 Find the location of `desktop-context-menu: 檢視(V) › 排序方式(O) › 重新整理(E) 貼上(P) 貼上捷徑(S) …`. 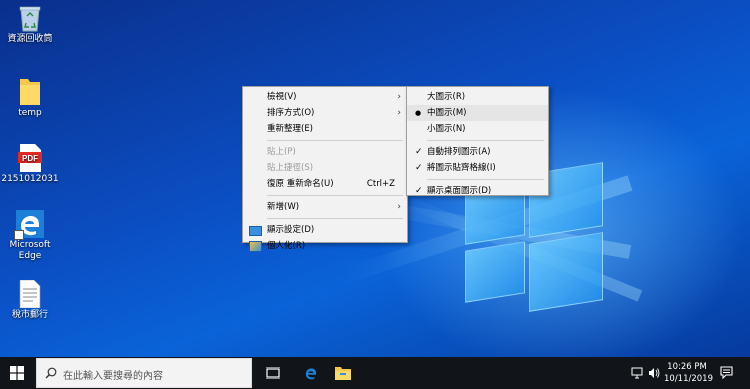

desktop-context-menu: 檢視(V) › 排序方式(O) › 重新整理(E) 貼上(P) 貼上捷徑(S) … is located at coordinates (325, 169).